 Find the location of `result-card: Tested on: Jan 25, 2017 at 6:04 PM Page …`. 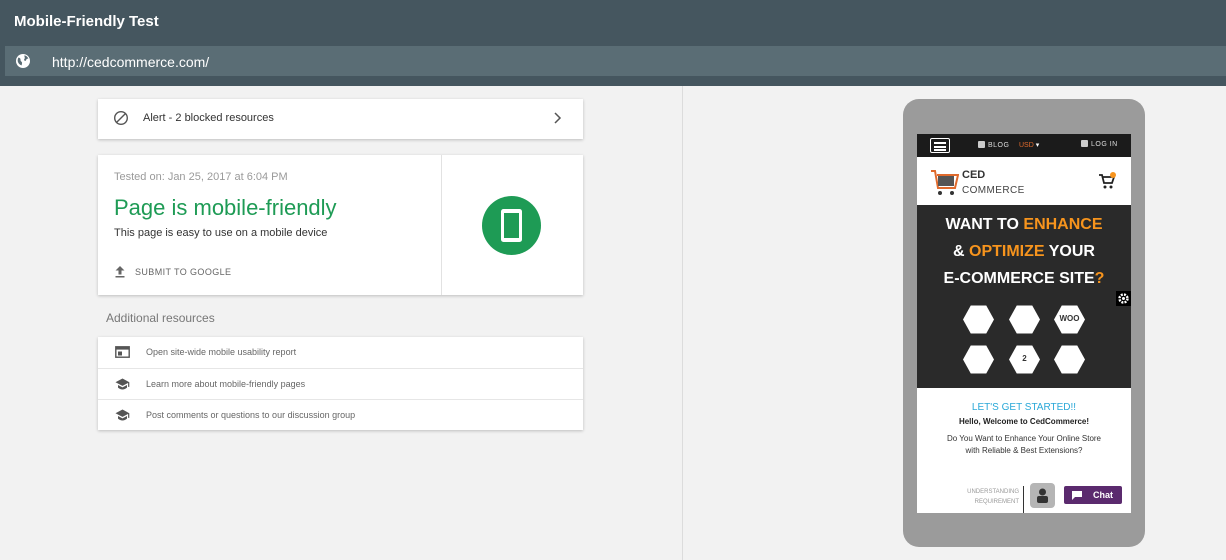

result-card: Tested on: Jan 25, 2017 at 6:04 PM Page … is located at coordinates (340, 225).